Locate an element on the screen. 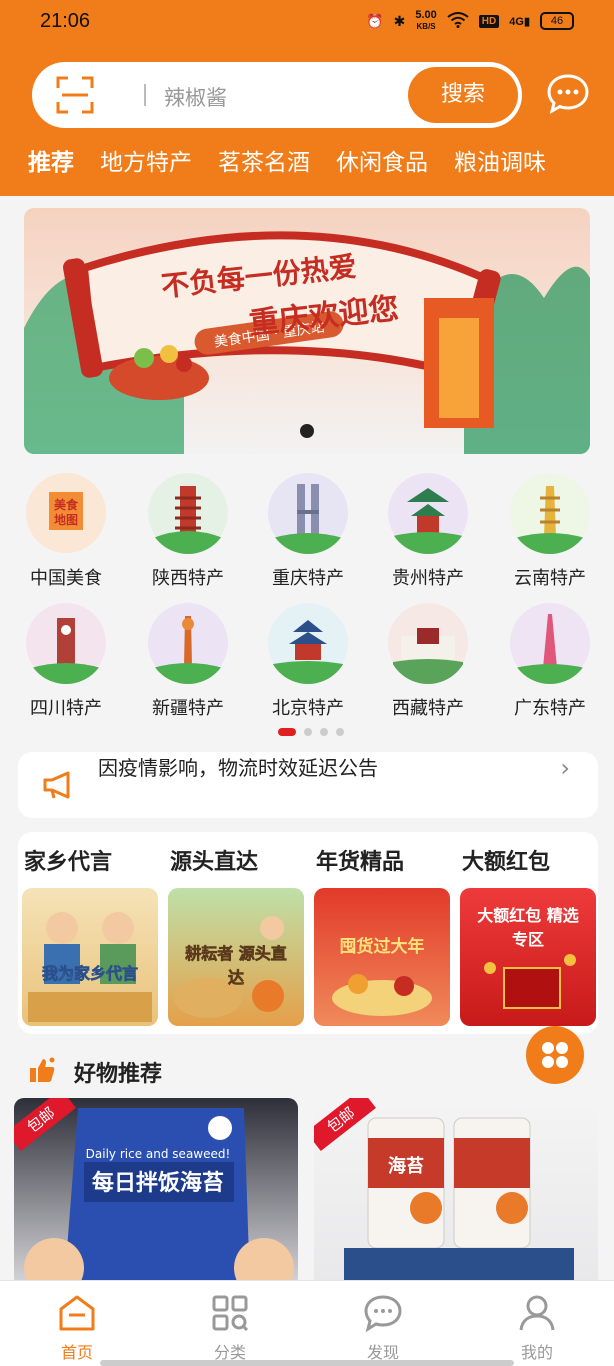  promo-hometown: 家乡代言 我为家乡代言 is located at coordinates (88, 932).